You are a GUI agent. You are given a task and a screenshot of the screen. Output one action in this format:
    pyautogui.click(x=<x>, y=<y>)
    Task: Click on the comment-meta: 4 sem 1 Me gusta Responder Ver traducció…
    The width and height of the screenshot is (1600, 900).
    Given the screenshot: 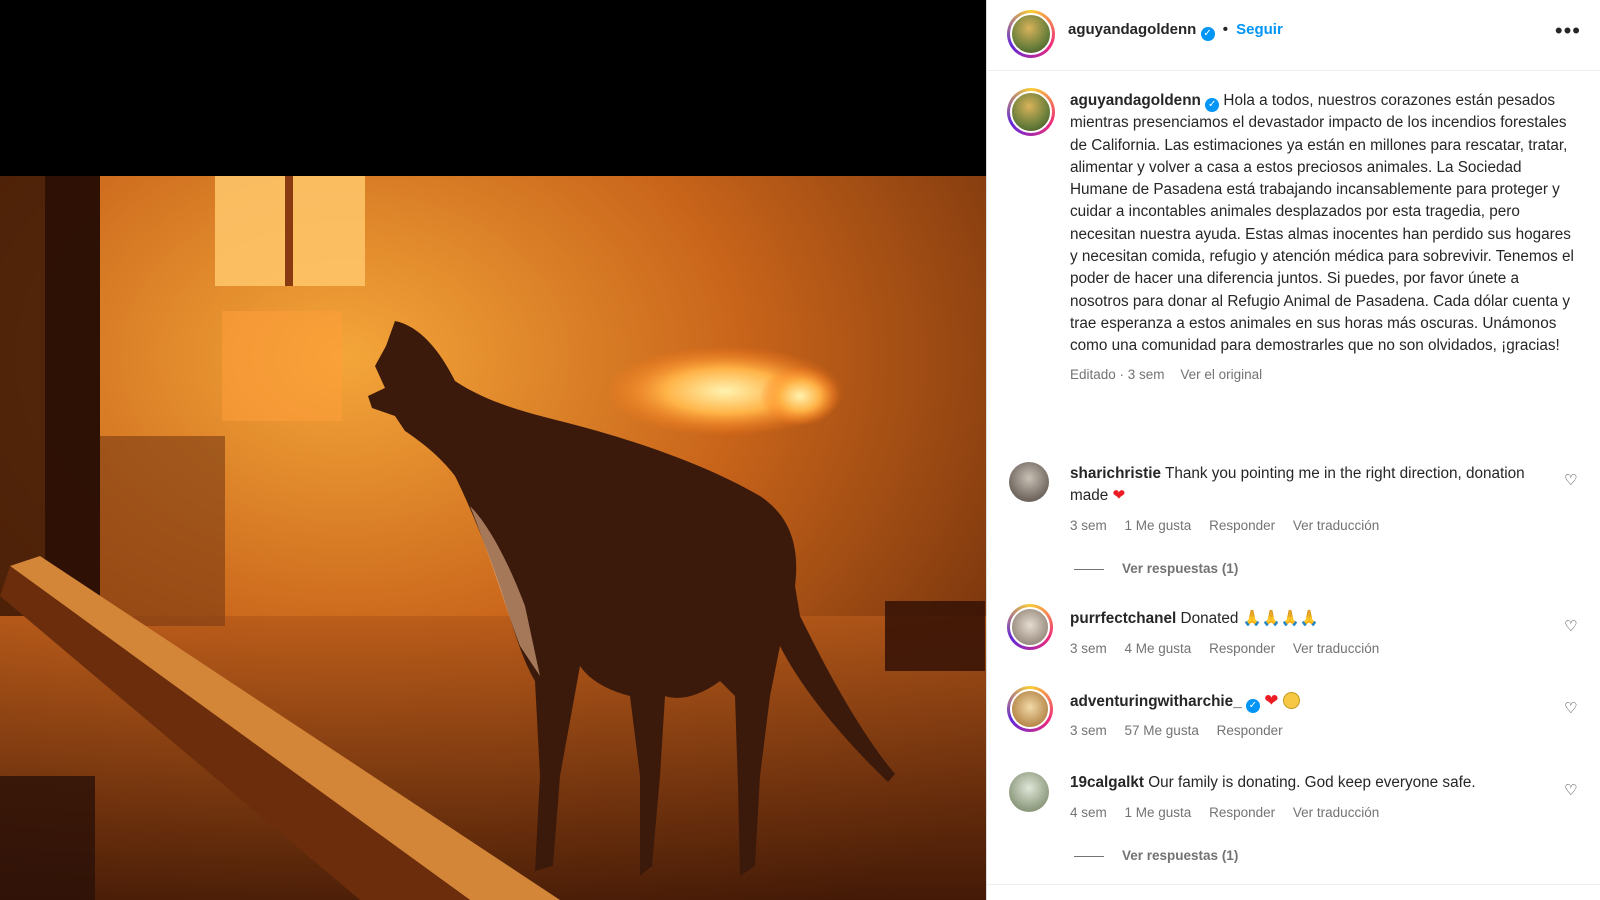 What is the action you would take?
    pyautogui.click(x=1231, y=812)
    